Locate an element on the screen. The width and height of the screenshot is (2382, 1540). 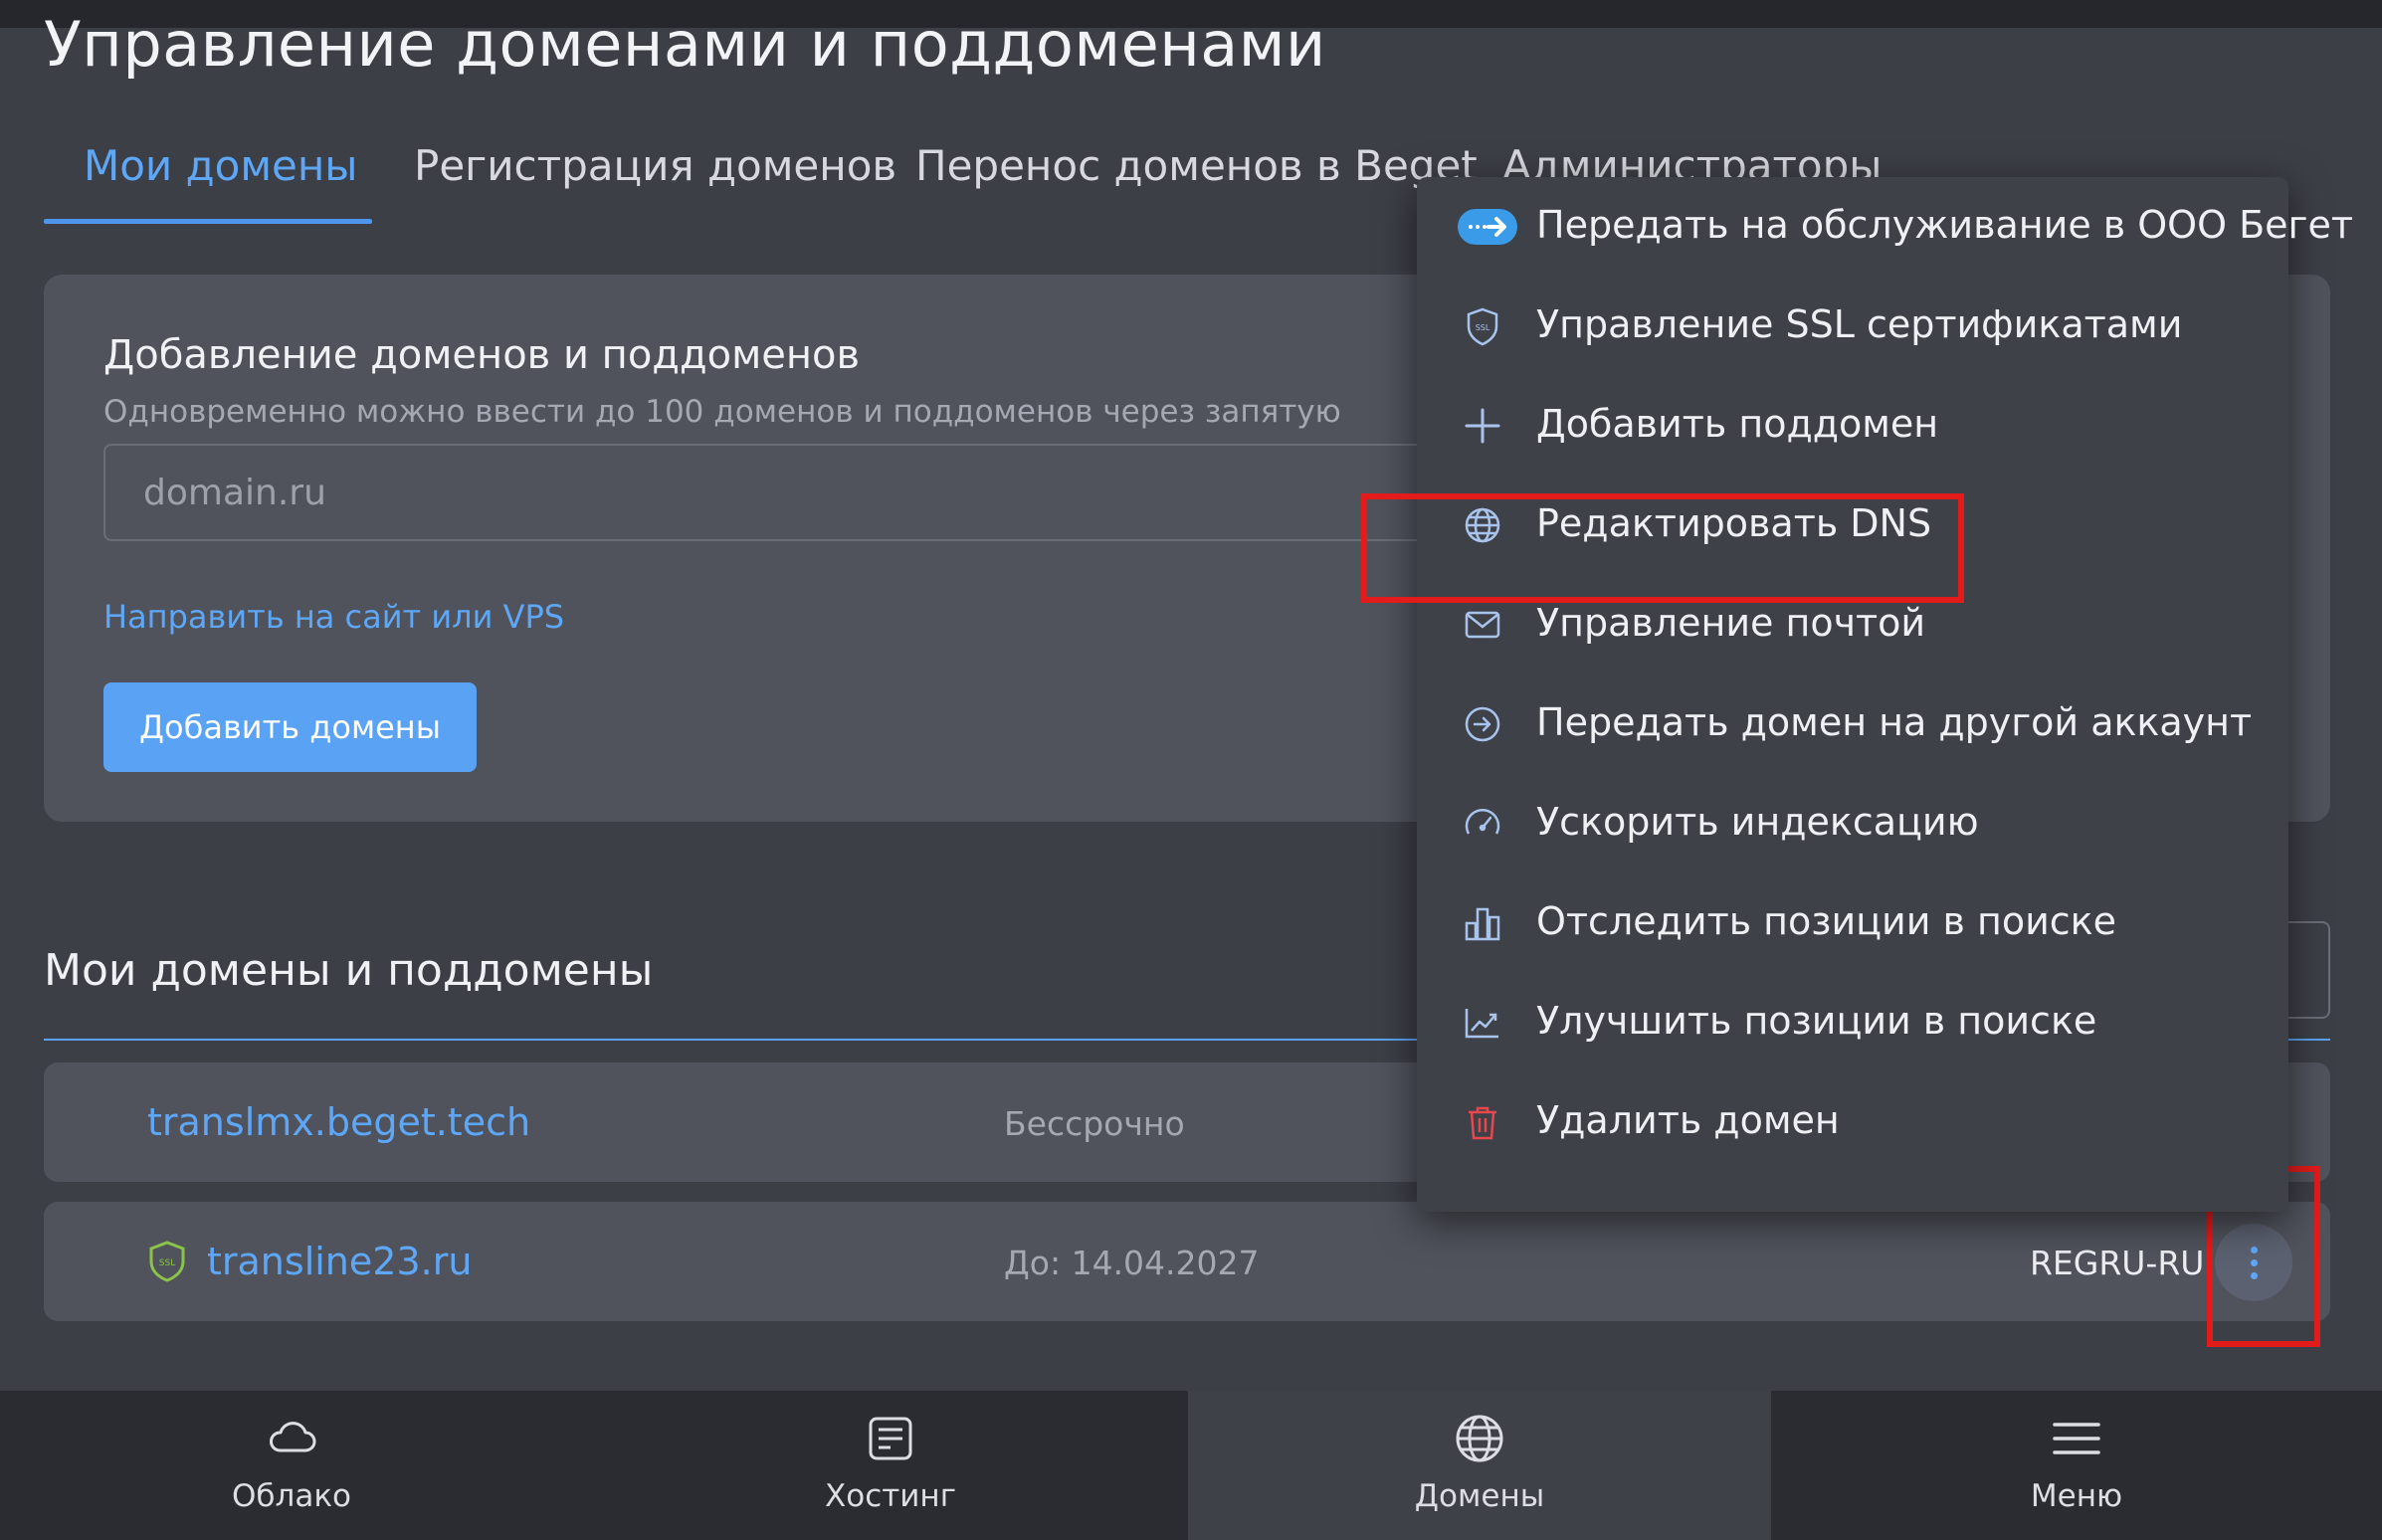
menu-item-transfer-account: Передать домен на другой аккаунт is located at coordinates (1852, 724).